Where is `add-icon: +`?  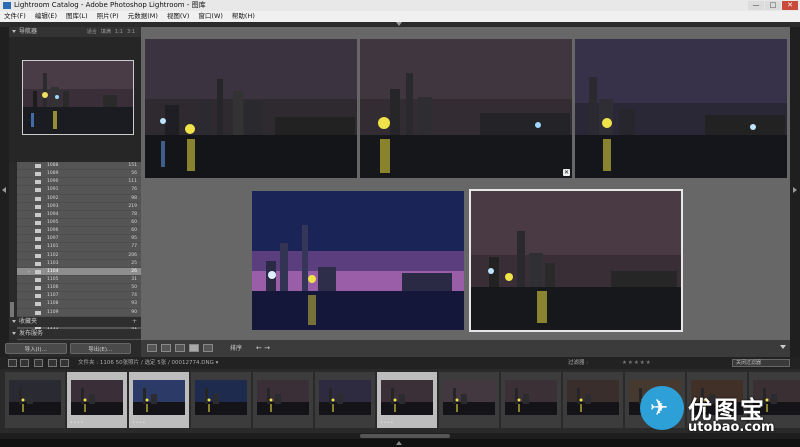 add-icon: + is located at coordinates (134, 322).